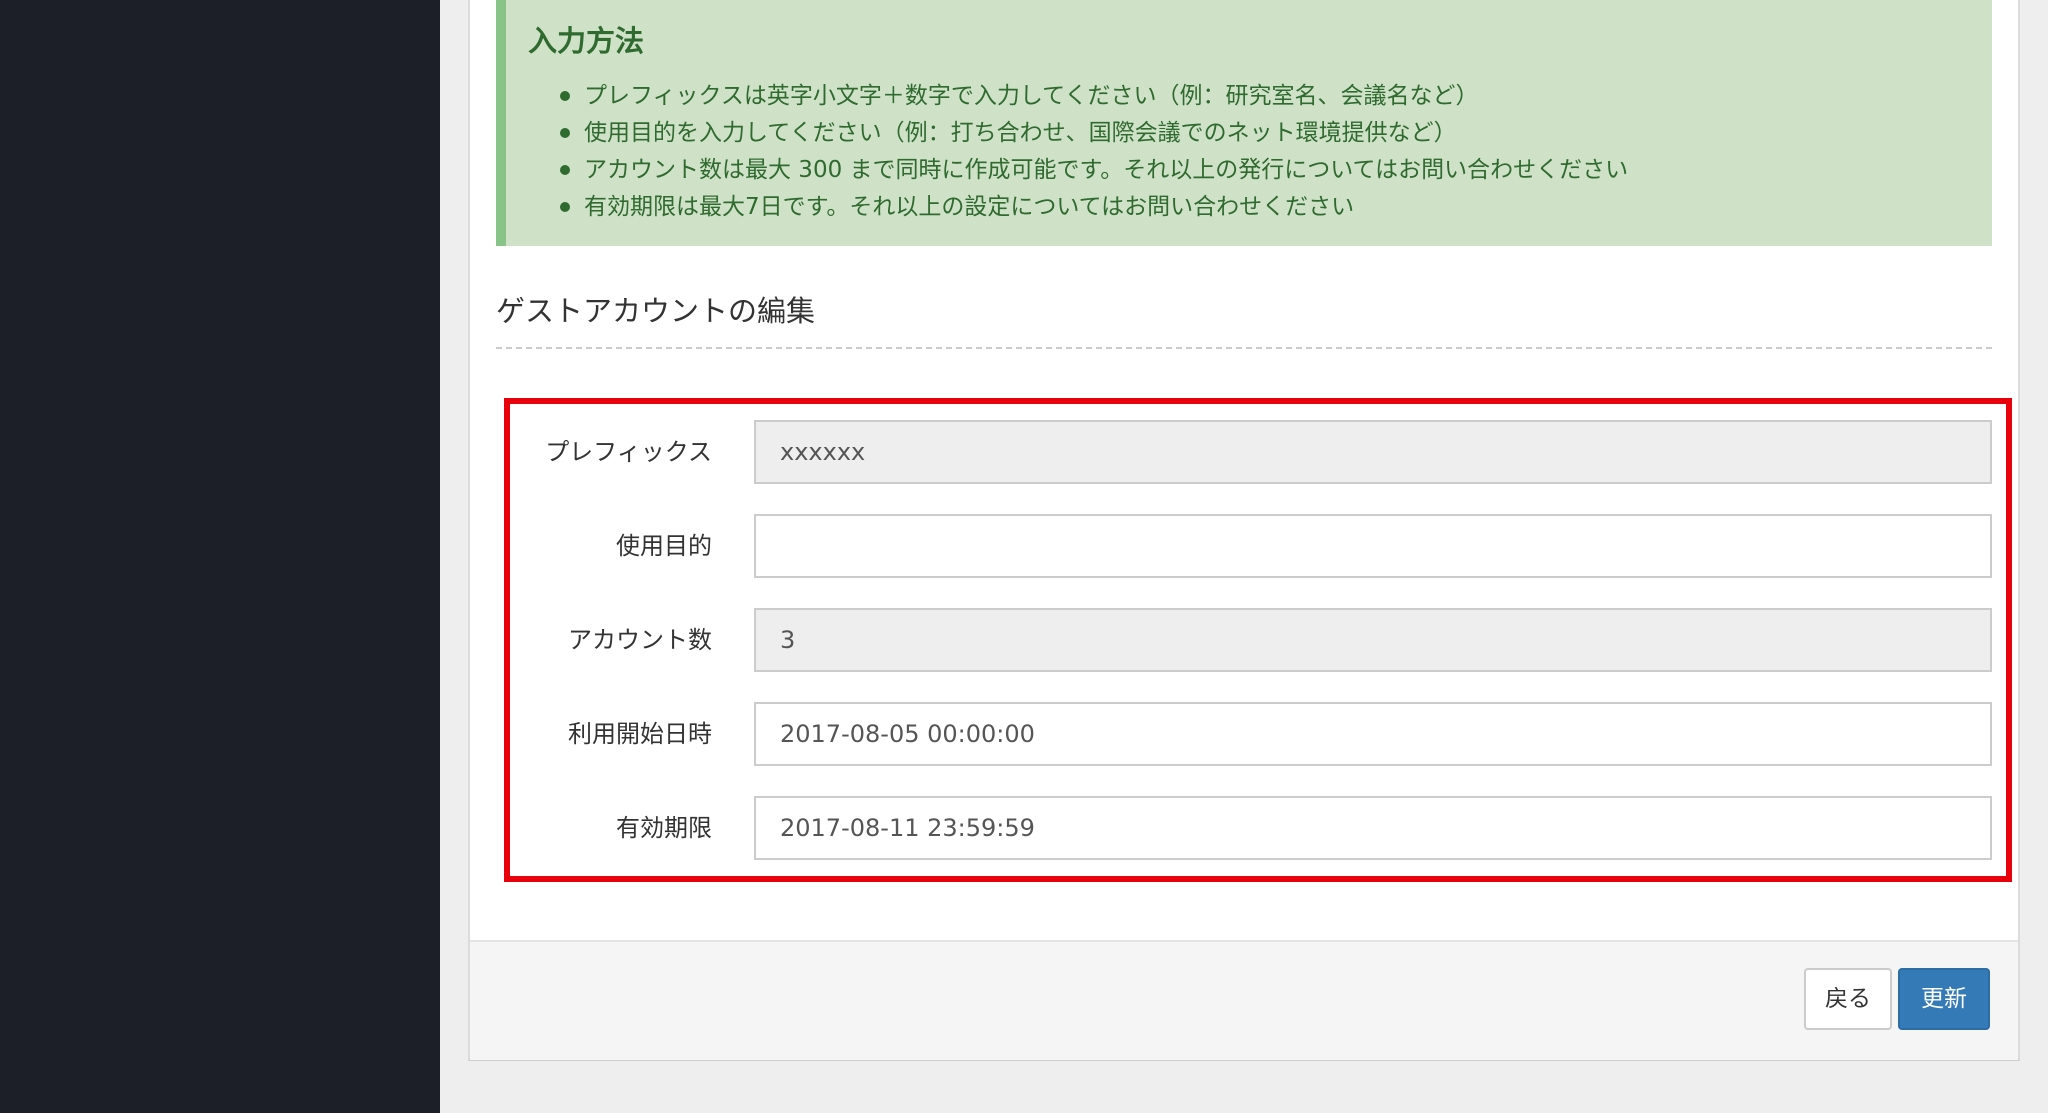 This screenshot has width=2048, height=1113. What do you see at coordinates (1373, 640) in the screenshot?
I see `account-count-input` at bounding box center [1373, 640].